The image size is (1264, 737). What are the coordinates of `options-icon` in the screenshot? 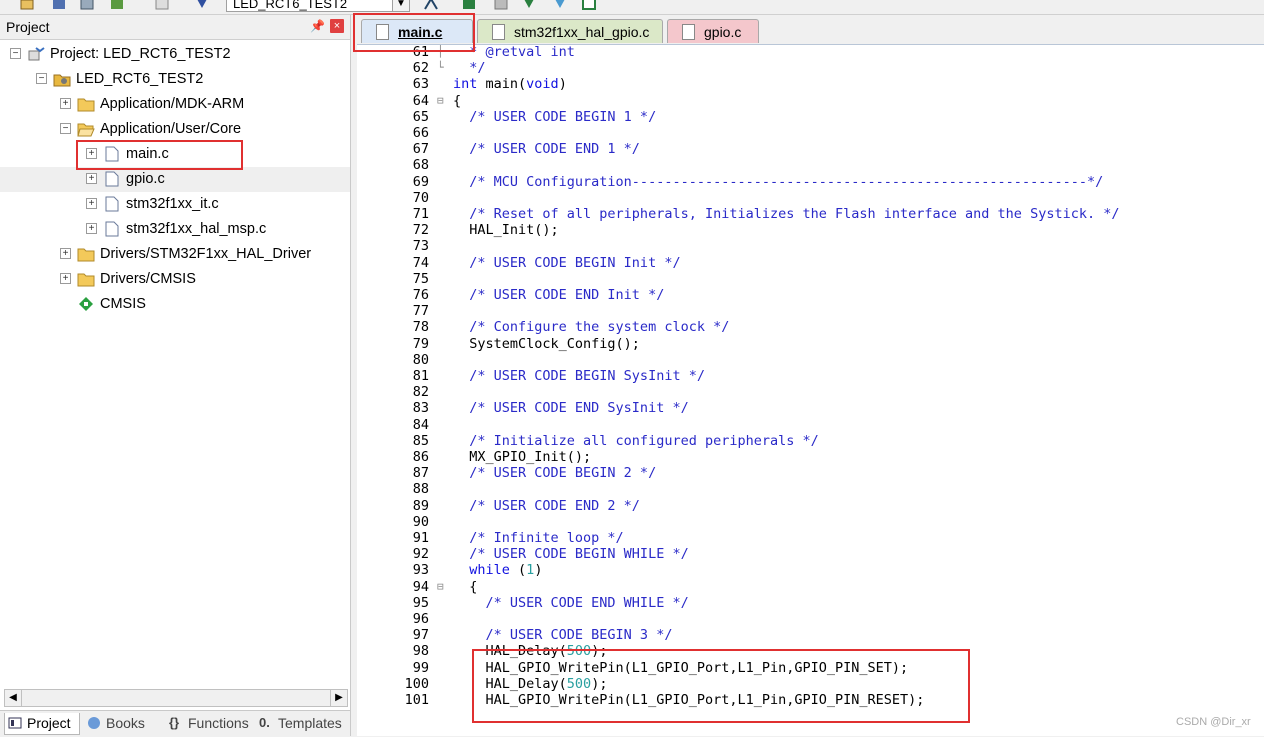 It's located at (431, 5).